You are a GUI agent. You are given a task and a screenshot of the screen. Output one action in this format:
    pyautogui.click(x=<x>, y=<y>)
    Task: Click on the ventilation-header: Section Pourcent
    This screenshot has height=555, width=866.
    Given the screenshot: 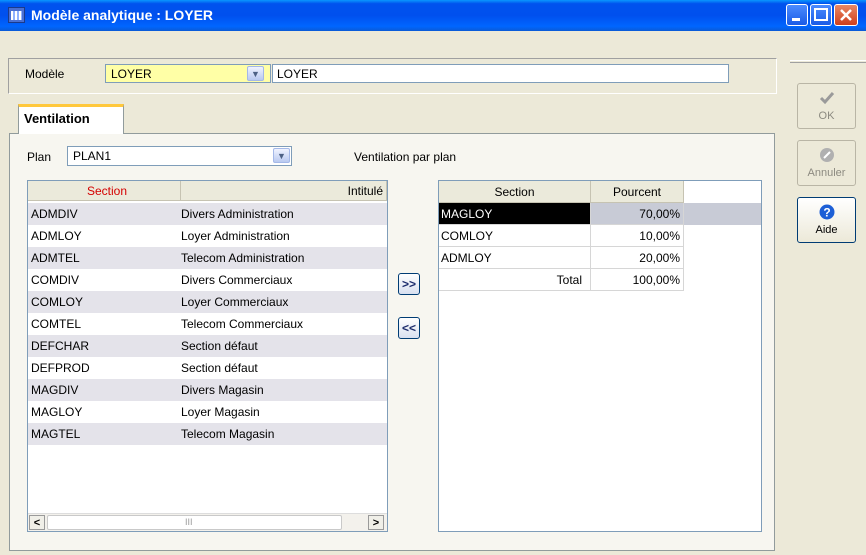 What is the action you would take?
    pyautogui.click(x=561, y=192)
    